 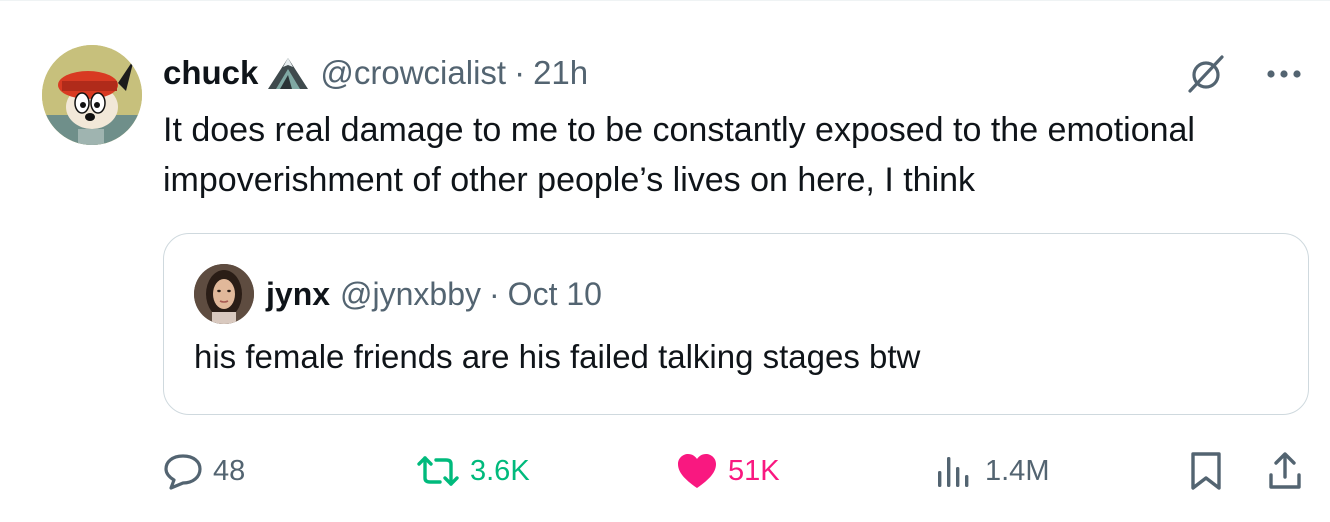 What do you see at coordinates (298, 294) in the screenshot?
I see `quoted-display-name: jynx` at bounding box center [298, 294].